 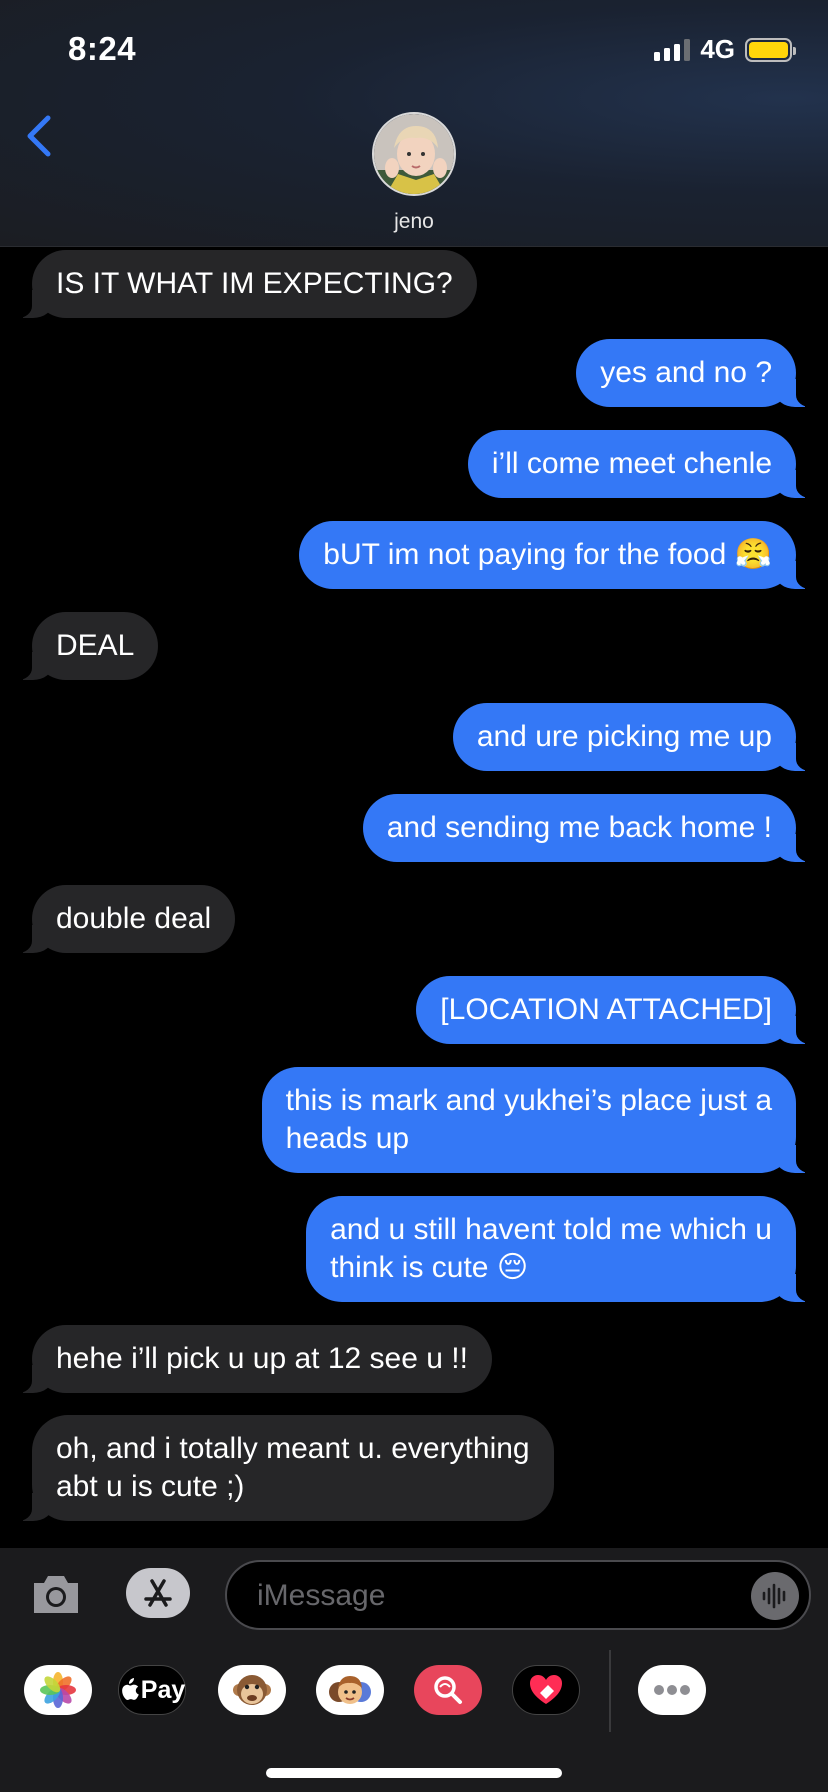 What do you see at coordinates (130, 1689) in the screenshot?
I see `apple-logo-icon` at bounding box center [130, 1689].